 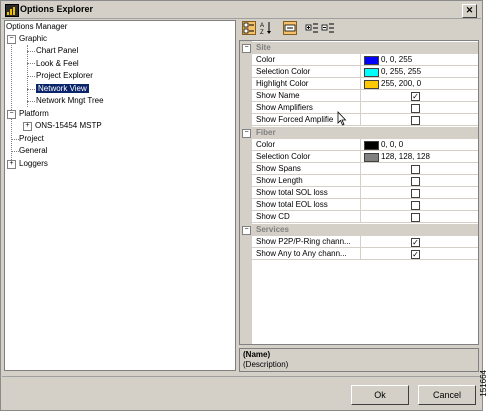 What do you see at coordinates (283, 71) in the screenshot?
I see `property-name: Selection Color` at bounding box center [283, 71].